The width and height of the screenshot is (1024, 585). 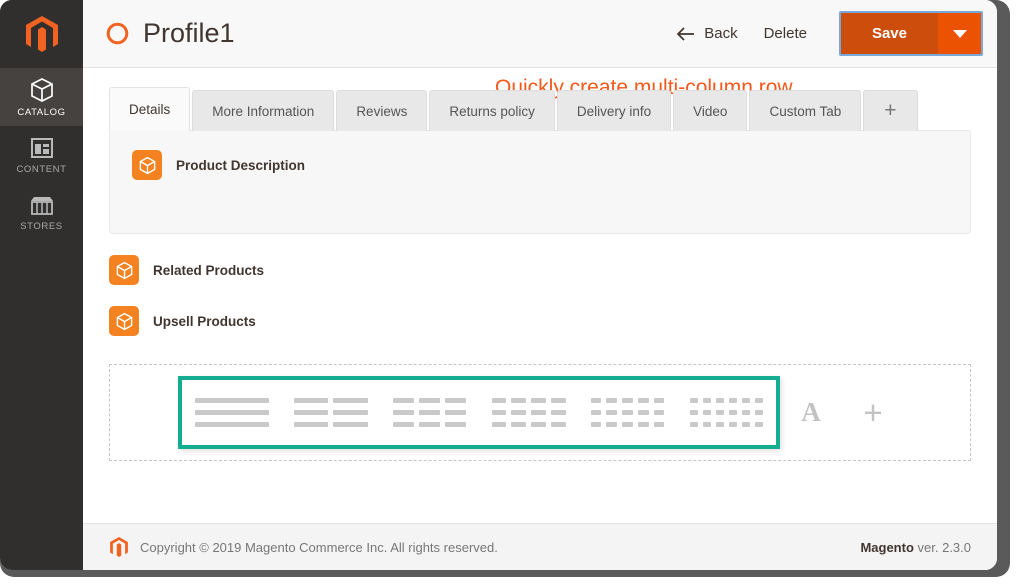 I want to click on tab-delivery-info: Delivery info, so click(x=614, y=110).